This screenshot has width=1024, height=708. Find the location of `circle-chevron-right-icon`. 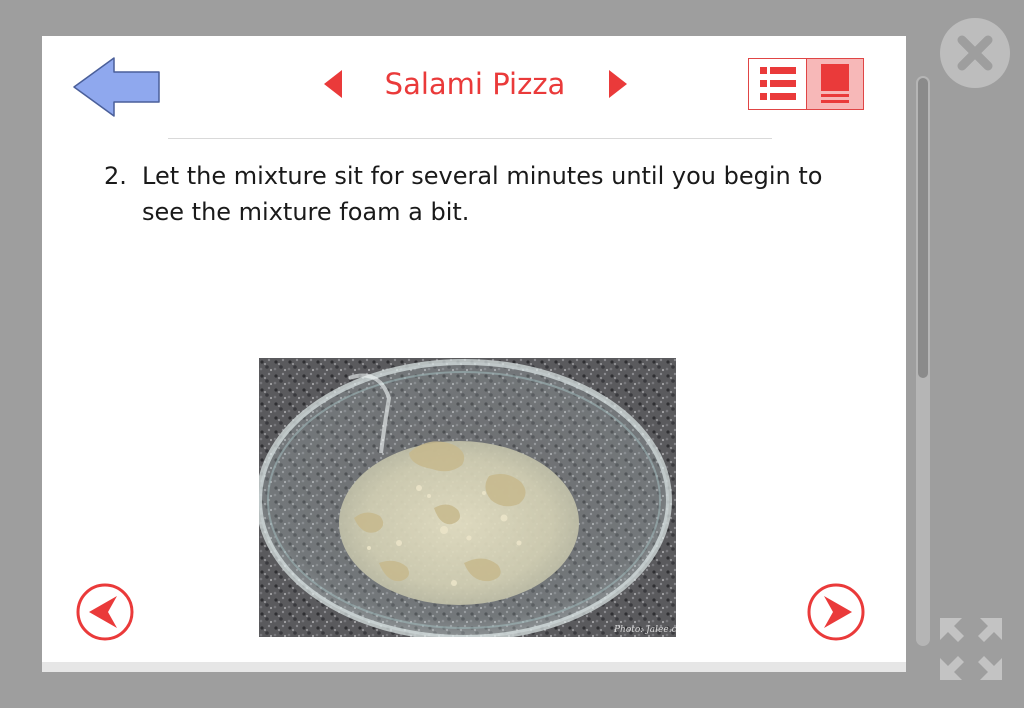

circle-chevron-right-icon is located at coordinates (836, 612).